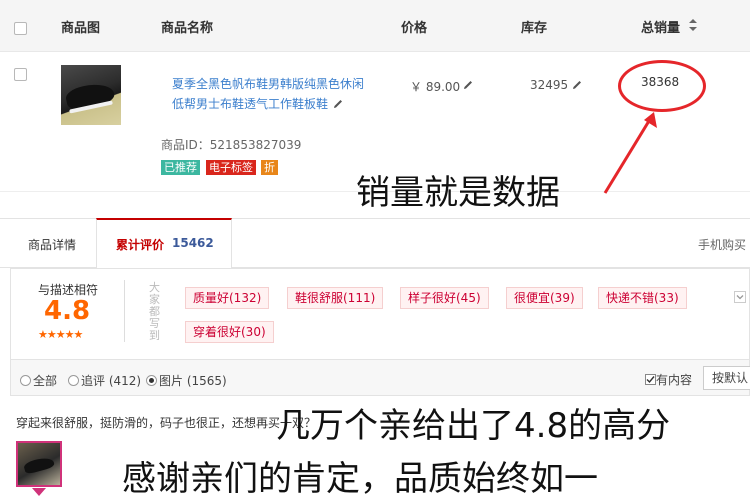  What do you see at coordinates (180, 167) in the screenshot?
I see `tag-recommended: 已推荐` at bounding box center [180, 167].